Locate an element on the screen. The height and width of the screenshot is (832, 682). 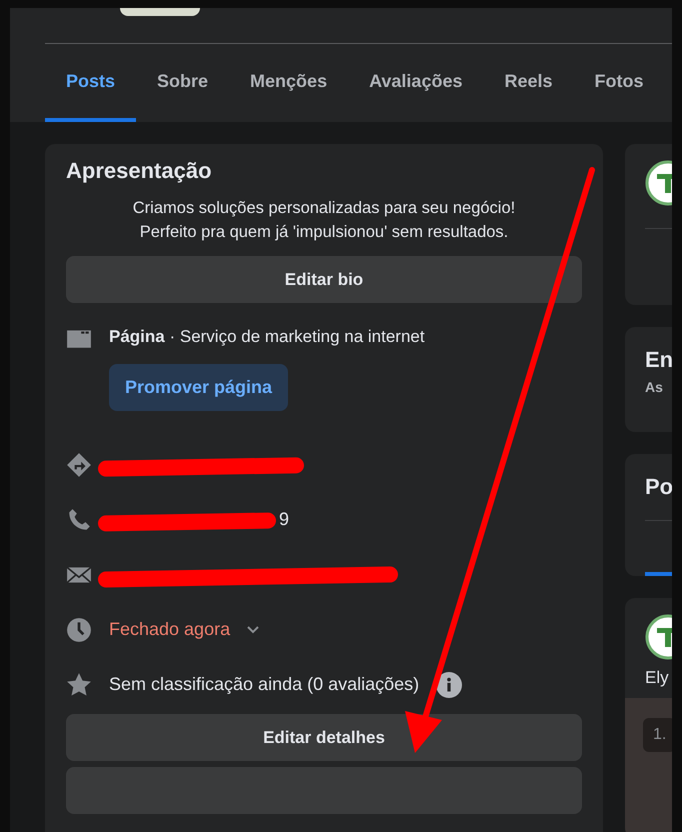
edit-bio-button: Editar bio is located at coordinates (324, 279).